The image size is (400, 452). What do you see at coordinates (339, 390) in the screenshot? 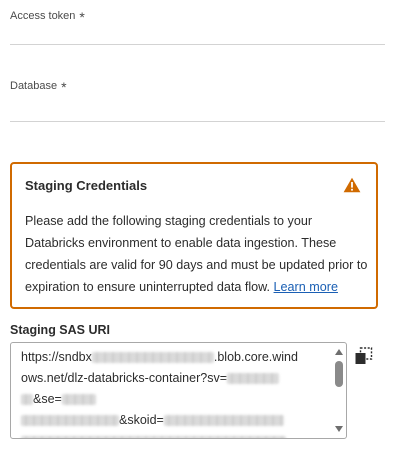
I see `textarea-scrollbar` at bounding box center [339, 390].